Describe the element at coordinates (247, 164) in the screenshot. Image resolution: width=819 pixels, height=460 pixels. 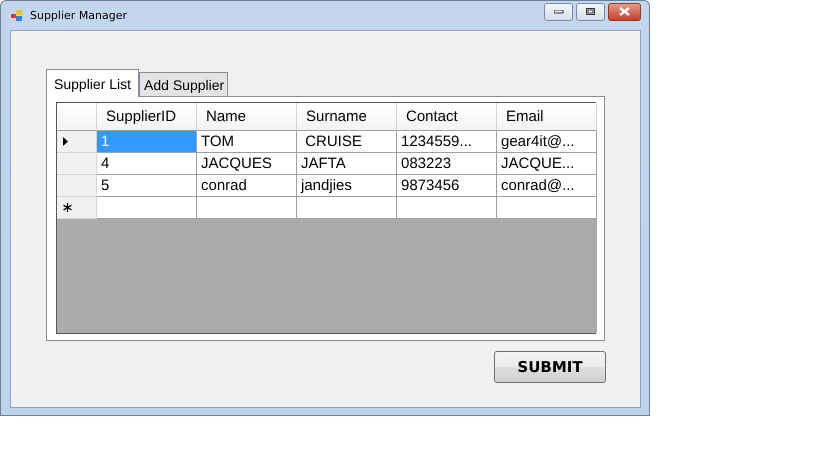
I see `table-cell: JACQUES` at that location.